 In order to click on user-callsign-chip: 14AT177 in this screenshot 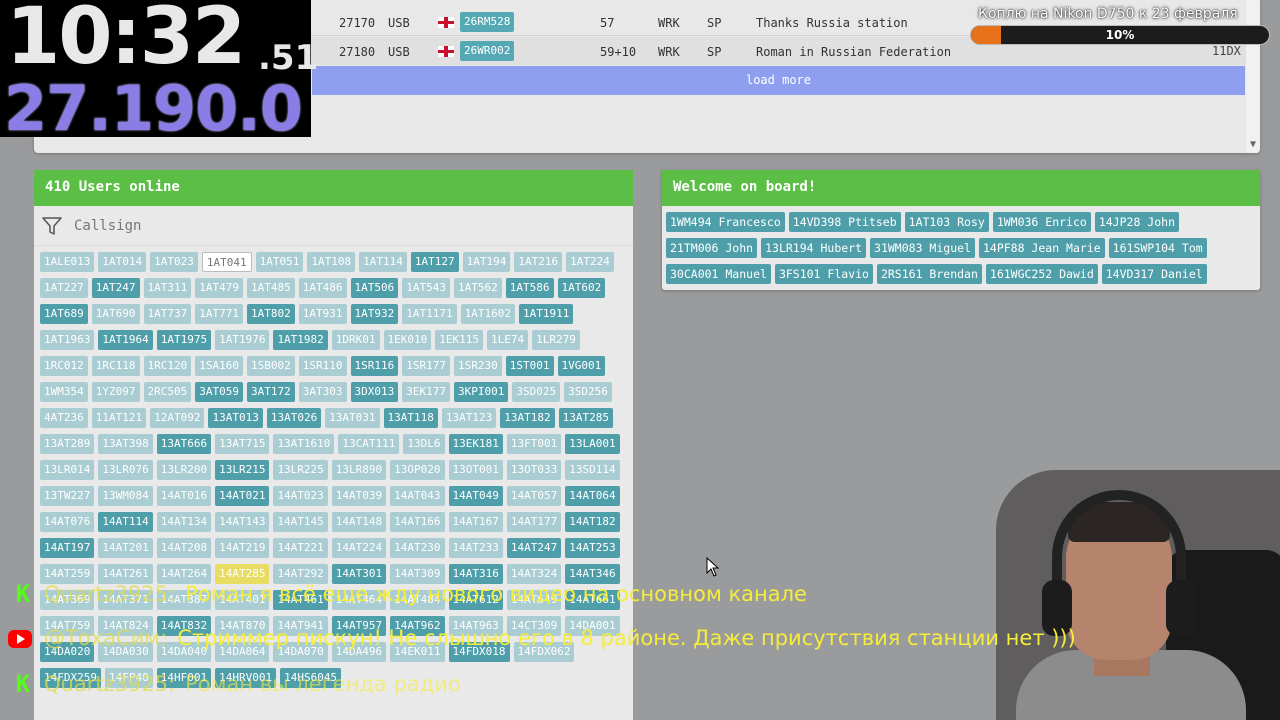, I will do `click(534, 522)`.